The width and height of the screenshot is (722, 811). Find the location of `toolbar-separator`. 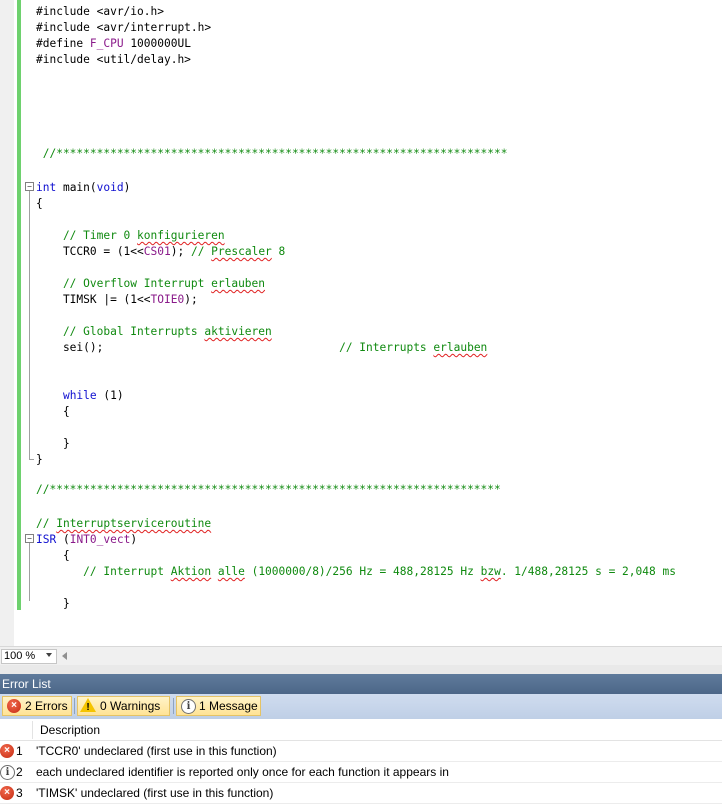

toolbar-separator is located at coordinates (74, 706).